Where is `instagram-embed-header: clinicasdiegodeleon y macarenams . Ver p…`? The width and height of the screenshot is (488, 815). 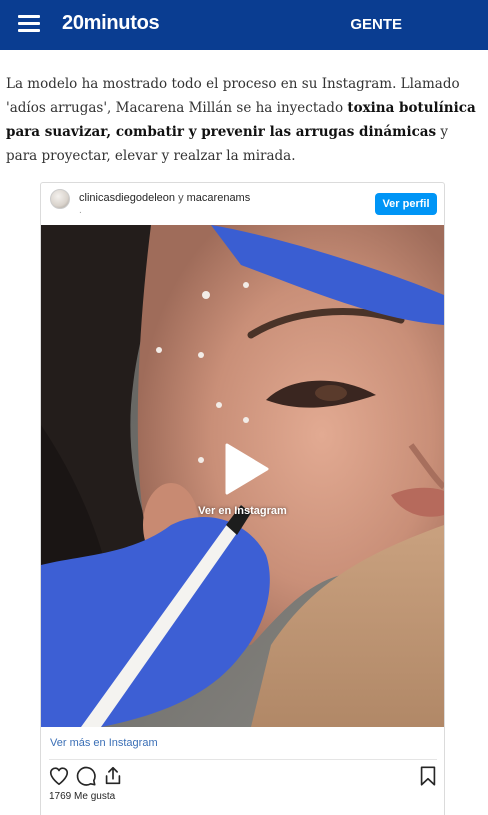
instagram-embed-header: clinicasdiegodeleon y macarenams . Ver p… is located at coordinates (242, 204).